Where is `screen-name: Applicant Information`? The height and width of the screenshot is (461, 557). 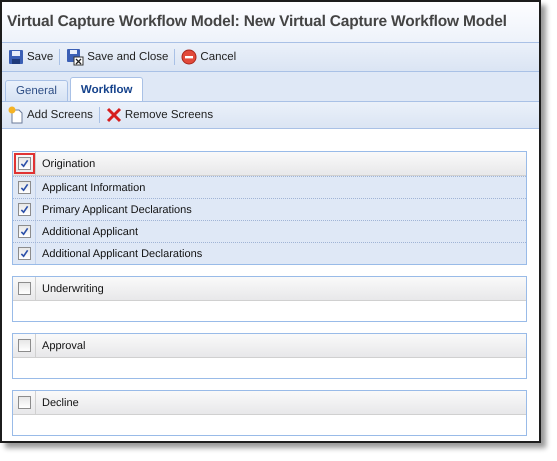 screen-name: Applicant Information is located at coordinates (93, 188).